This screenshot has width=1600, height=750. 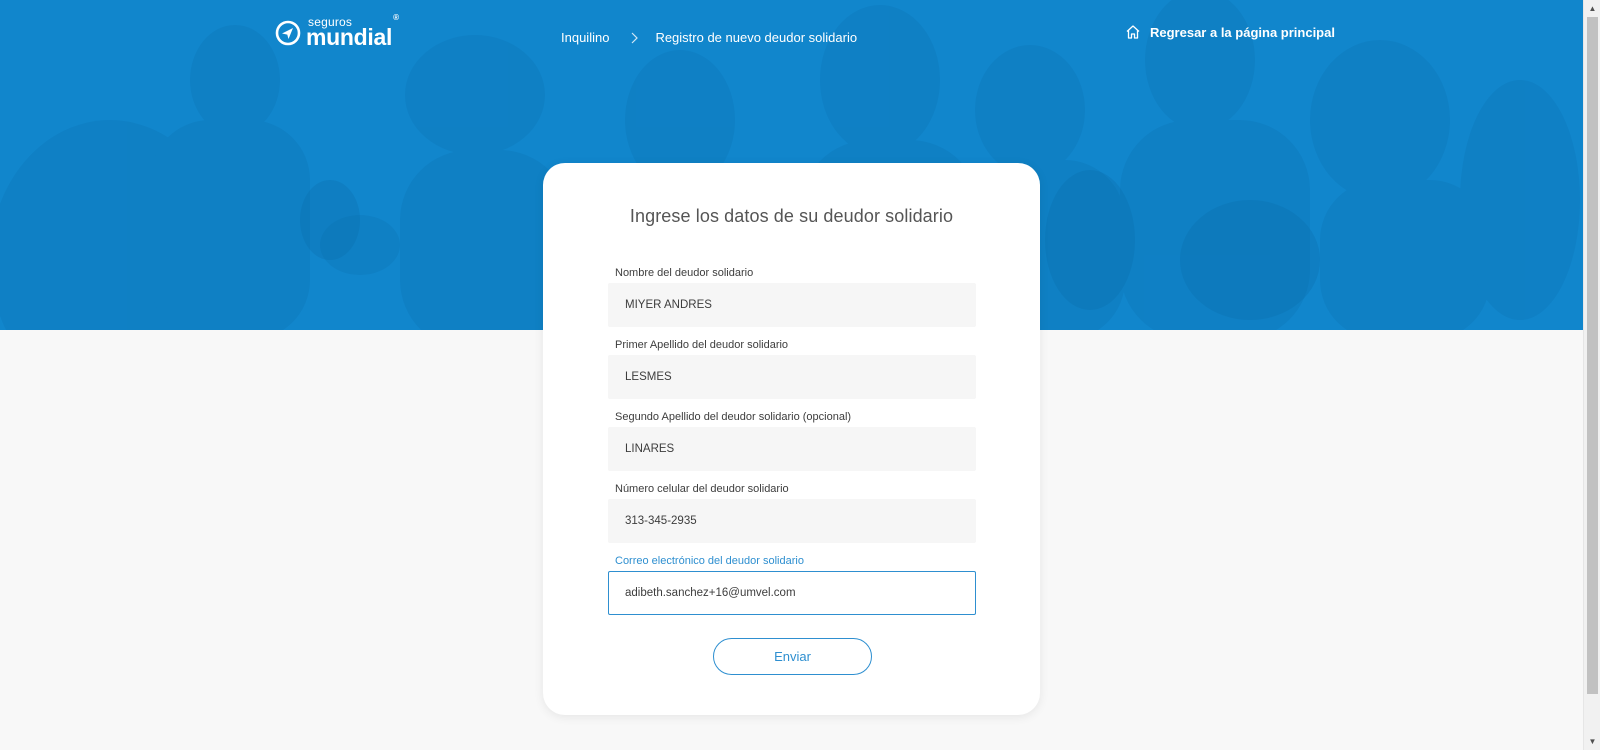 I want to click on seguros-mundial-logo: seguros mundial®, so click(x=337, y=32).